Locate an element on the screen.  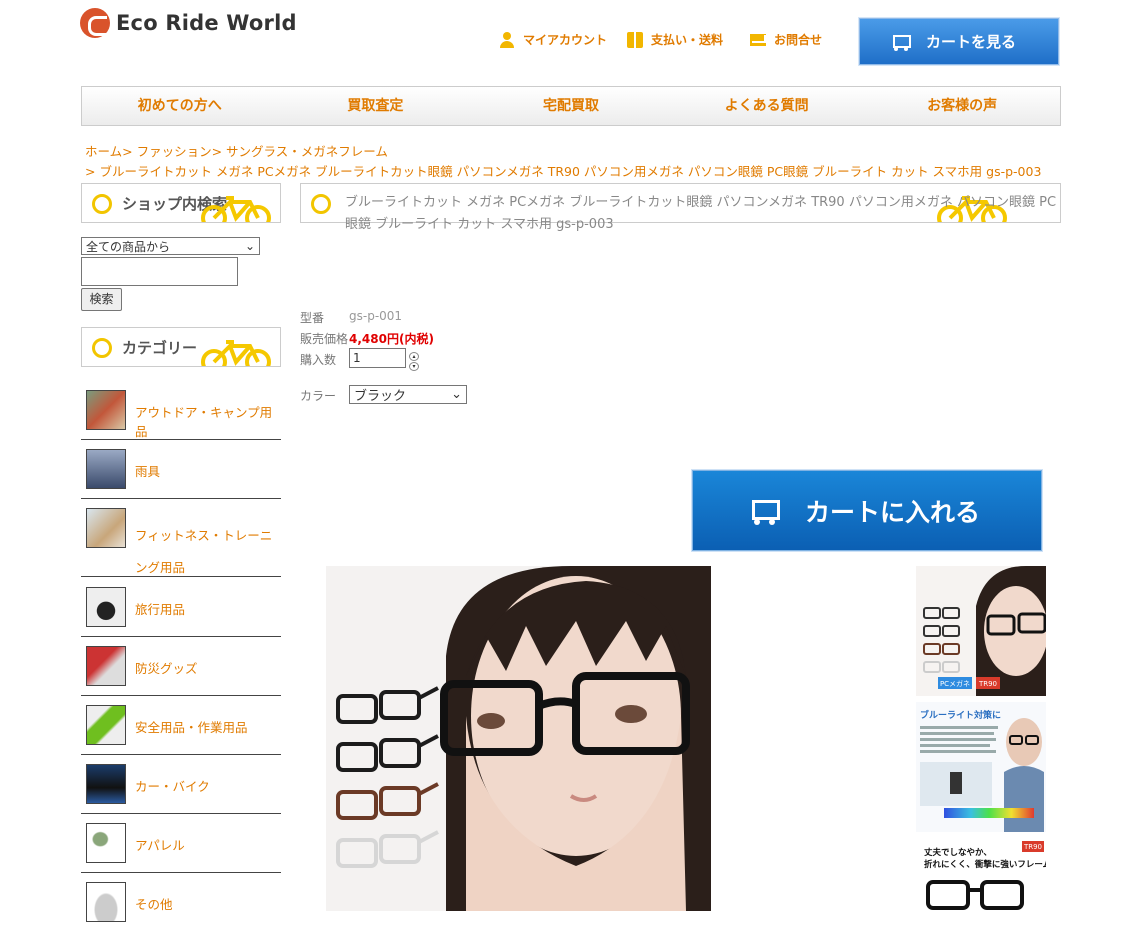
category-label: 防災グッズ is located at coordinates (166, 668).